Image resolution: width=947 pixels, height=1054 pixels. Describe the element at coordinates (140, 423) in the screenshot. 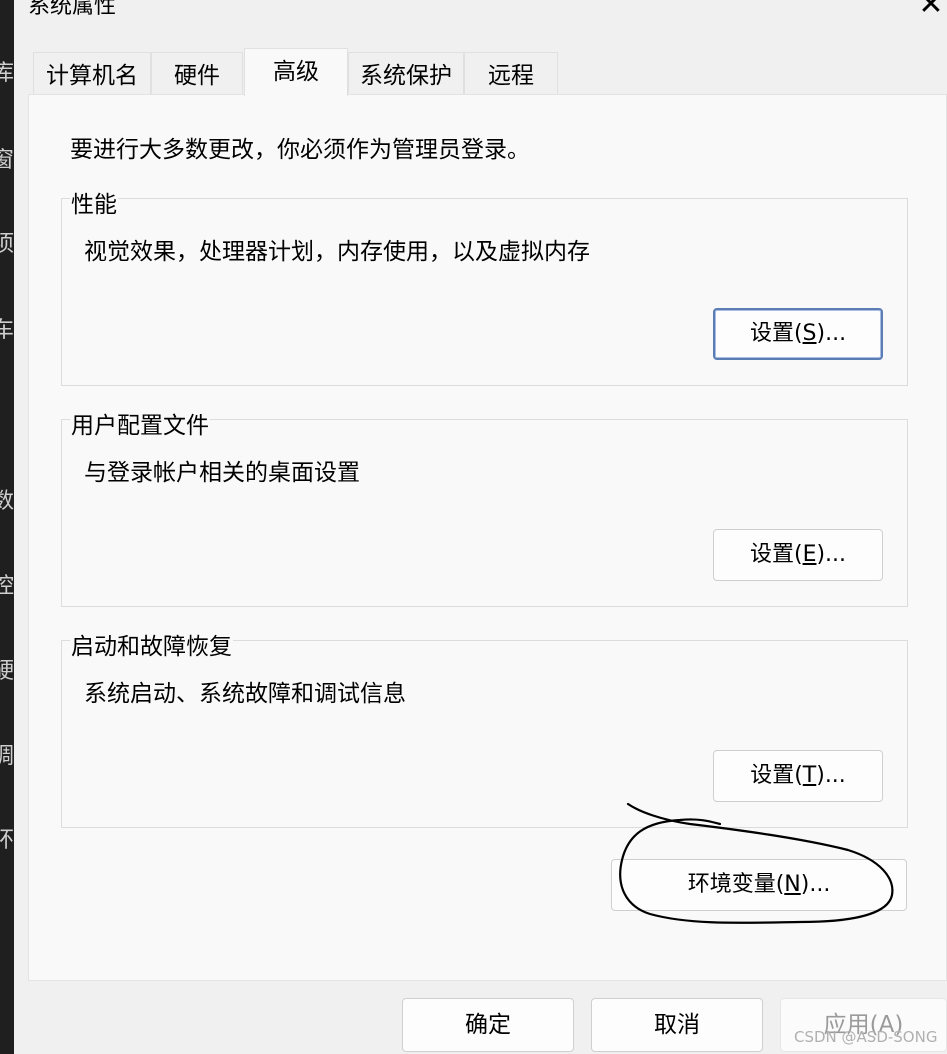

I see `user-profiles-legend: 用户配置文件` at that location.